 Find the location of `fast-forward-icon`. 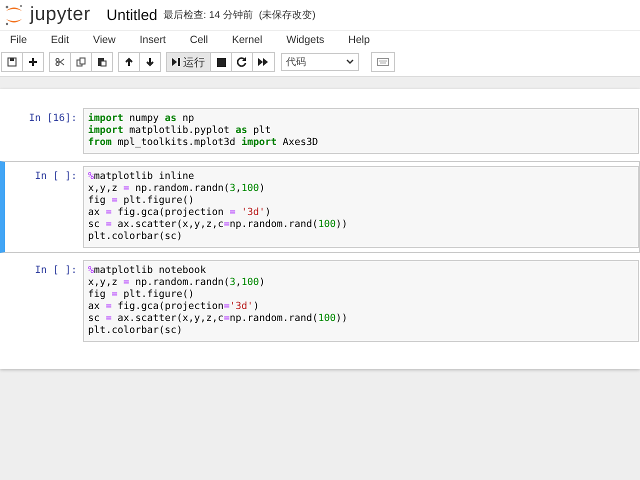

fast-forward-icon is located at coordinates (263, 62).